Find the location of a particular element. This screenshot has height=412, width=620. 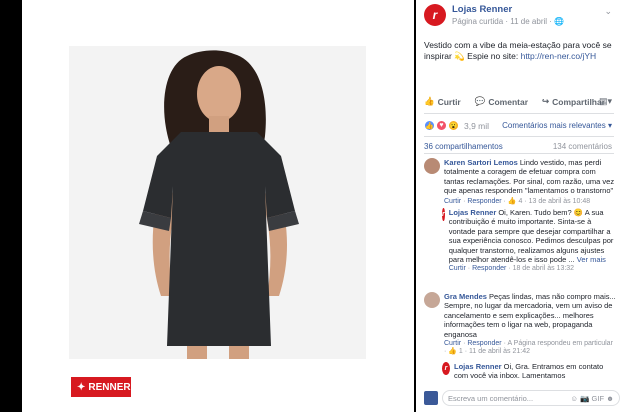

comment-icon: 💬 is located at coordinates (480, 101).